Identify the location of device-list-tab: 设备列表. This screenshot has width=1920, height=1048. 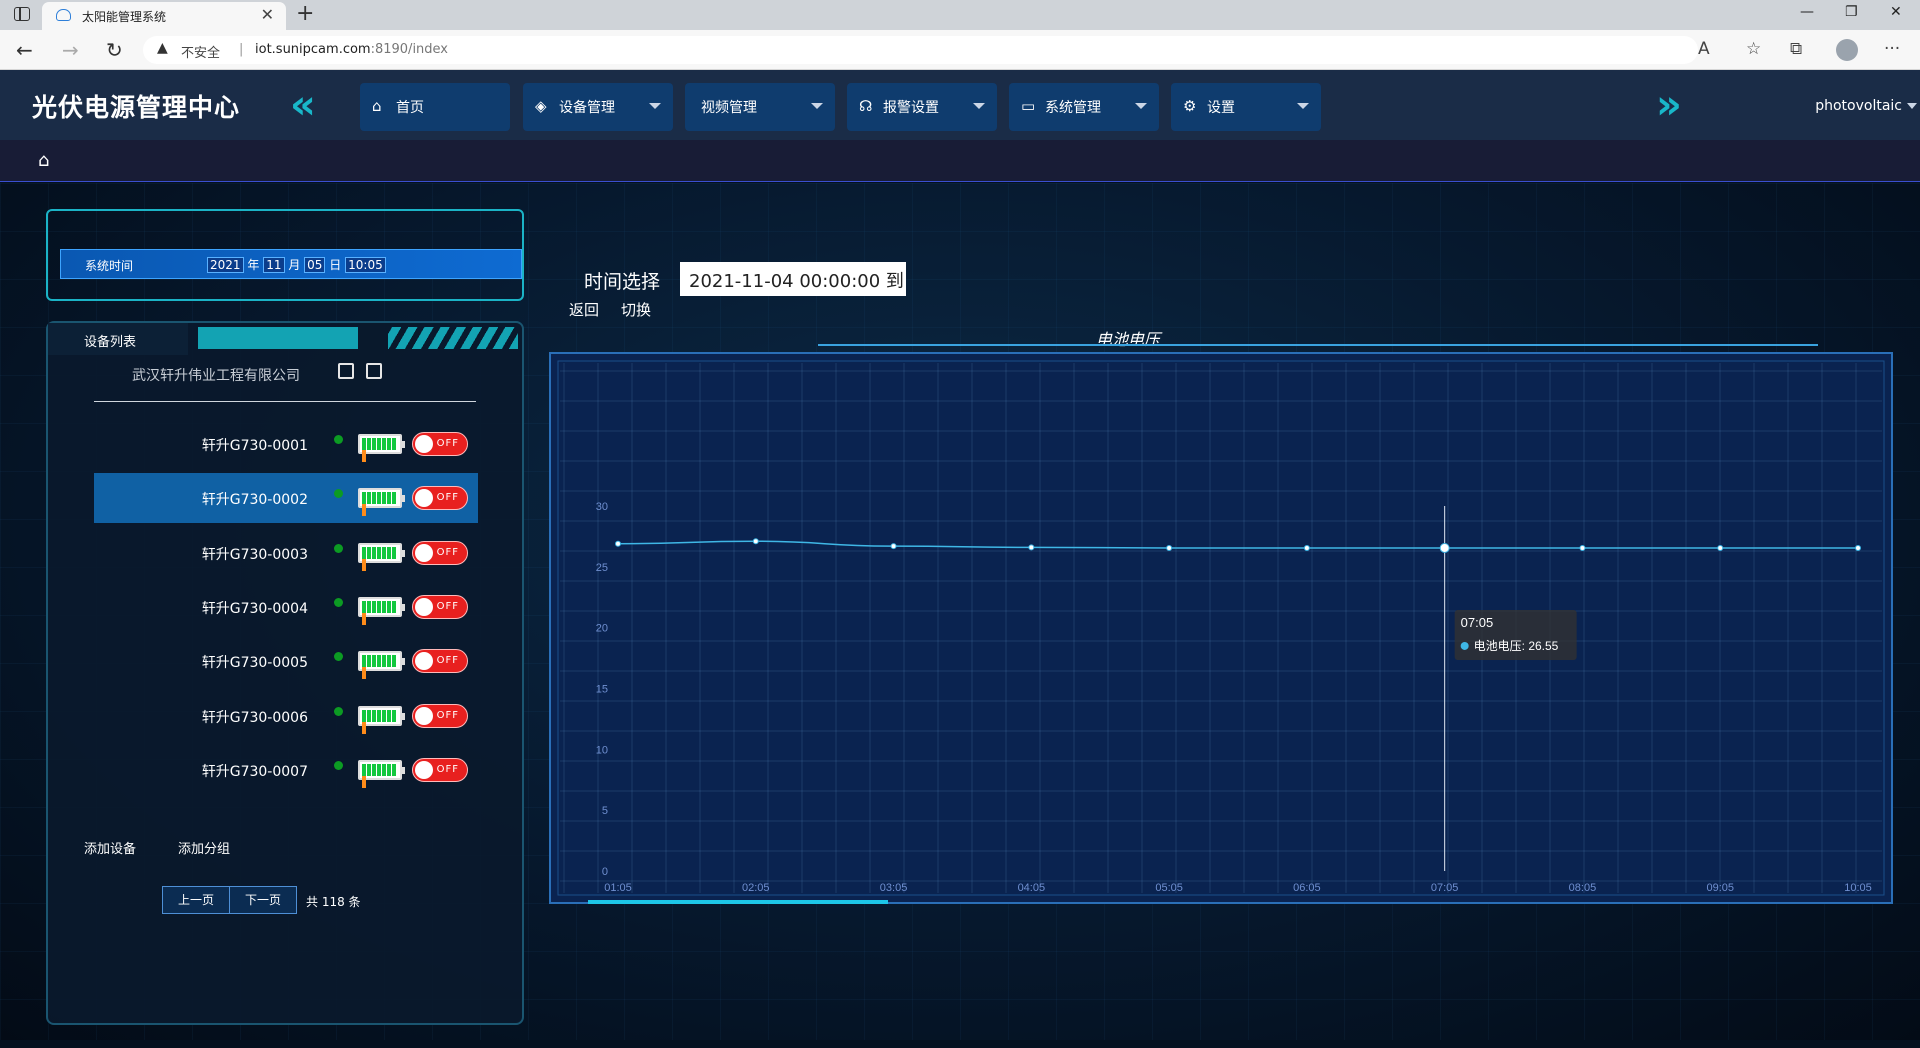
(118, 339).